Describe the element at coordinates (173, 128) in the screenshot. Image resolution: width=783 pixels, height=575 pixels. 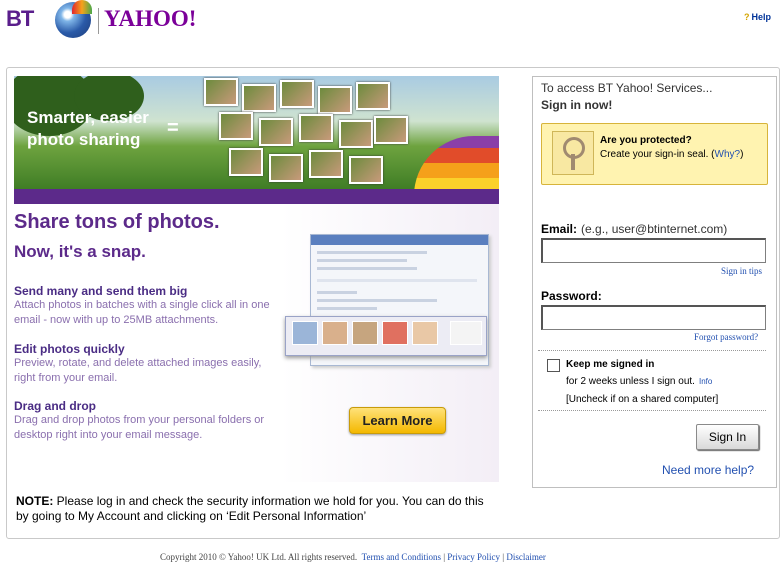
I see `banner-equals: =` at that location.